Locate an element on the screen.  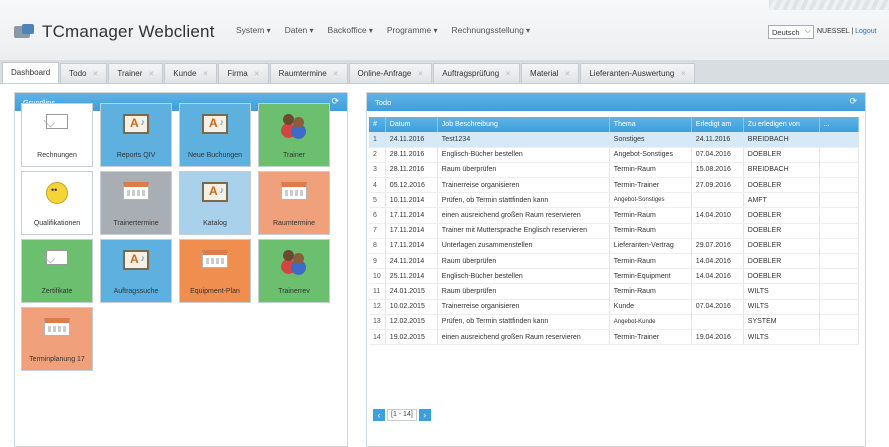
nav-backoffice: Backoffice is located at coordinates (350, 30).